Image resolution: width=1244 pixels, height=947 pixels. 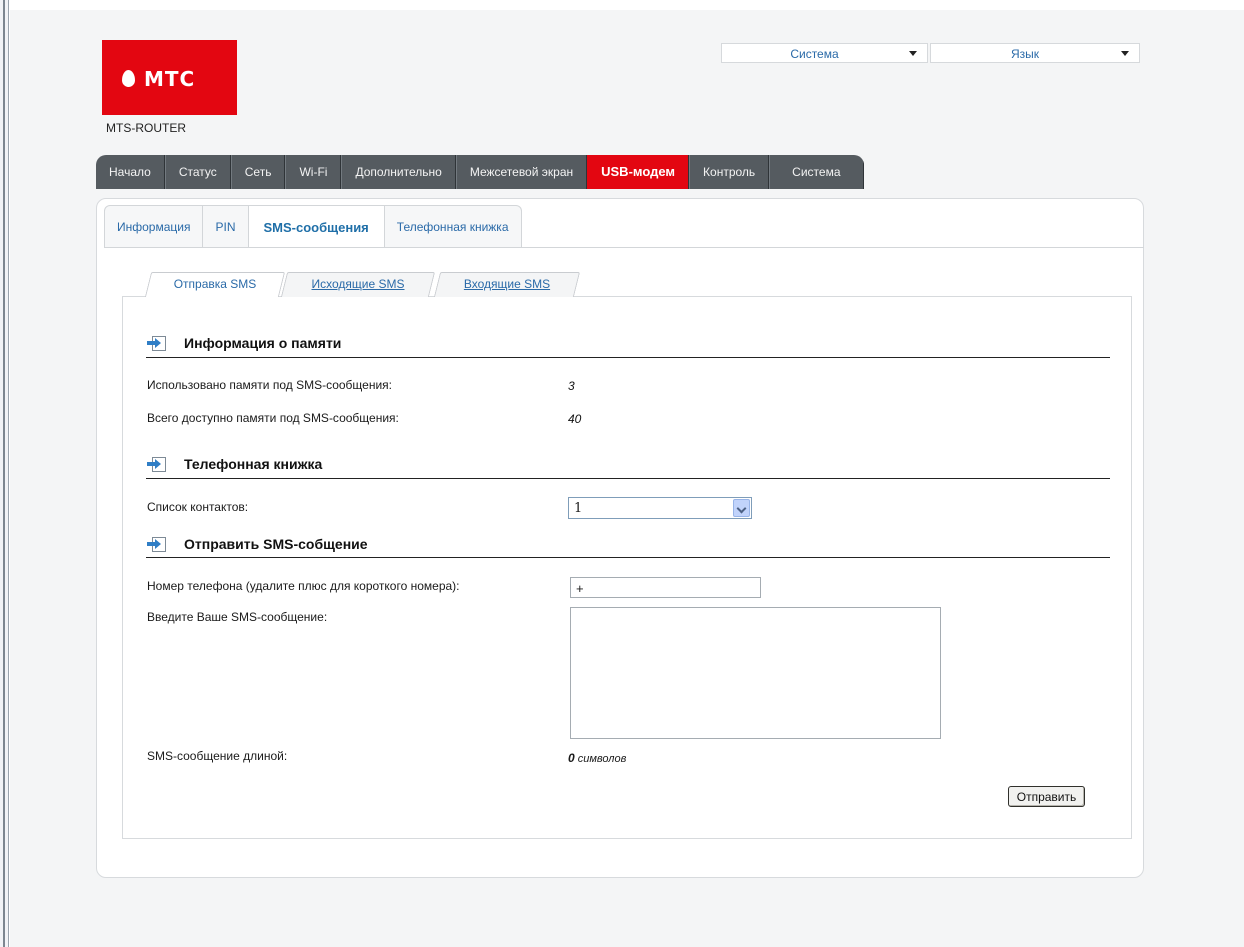 I want to click on nav-item-advanced: Дополнительно, so click(x=398, y=172).